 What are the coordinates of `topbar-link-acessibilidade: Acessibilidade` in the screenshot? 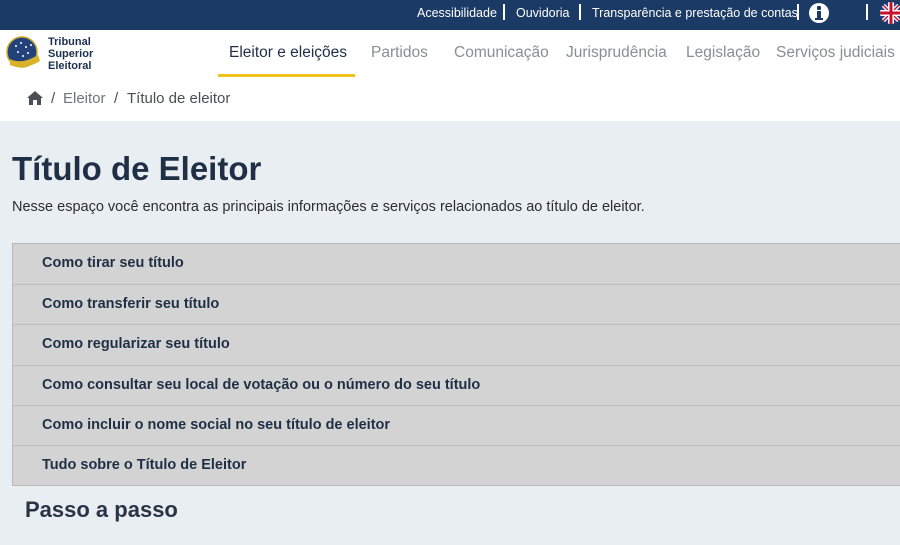 It's located at (457, 15).